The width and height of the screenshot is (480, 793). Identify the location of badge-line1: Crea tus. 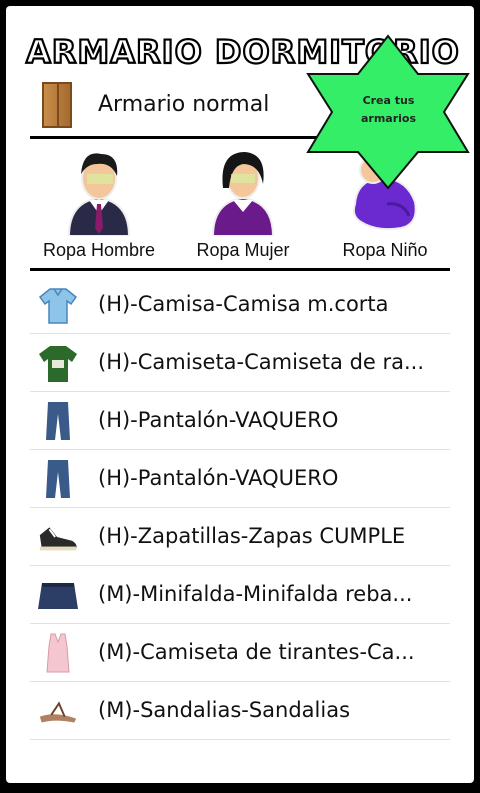
(388, 100).